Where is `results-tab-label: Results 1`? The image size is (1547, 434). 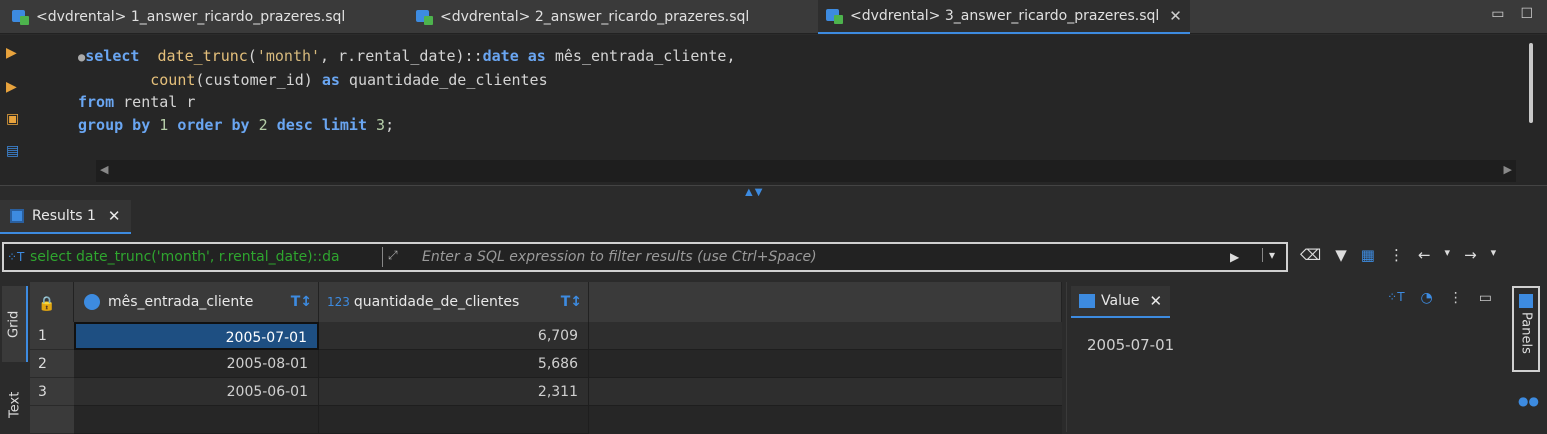
results-tab-label: Results 1 is located at coordinates (64, 216).